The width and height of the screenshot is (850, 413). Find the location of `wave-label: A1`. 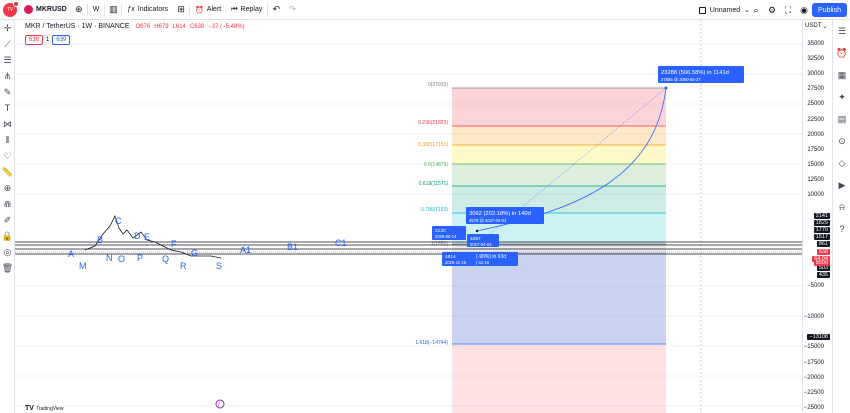

wave-label: A1 is located at coordinates (245, 250).